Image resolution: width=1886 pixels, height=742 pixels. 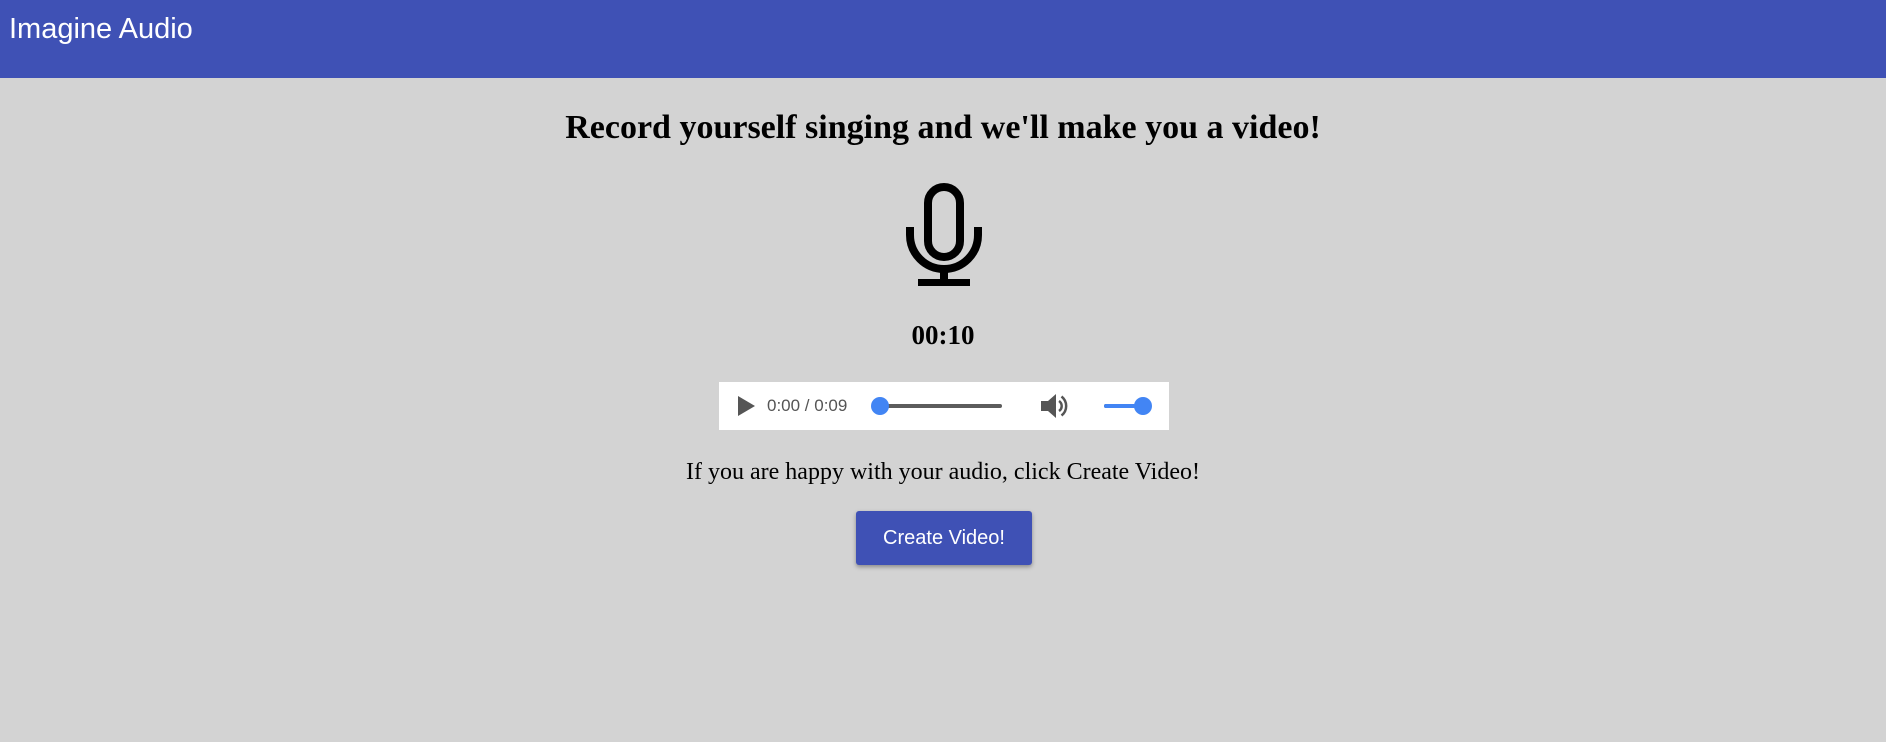 I want to click on volume-icon, so click(x=1054, y=406).